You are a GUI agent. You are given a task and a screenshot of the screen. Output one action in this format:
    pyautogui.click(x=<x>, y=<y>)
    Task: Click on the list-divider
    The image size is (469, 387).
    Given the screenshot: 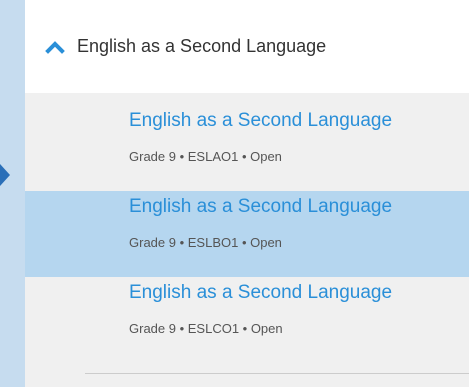 What is the action you would take?
    pyautogui.click(x=277, y=373)
    